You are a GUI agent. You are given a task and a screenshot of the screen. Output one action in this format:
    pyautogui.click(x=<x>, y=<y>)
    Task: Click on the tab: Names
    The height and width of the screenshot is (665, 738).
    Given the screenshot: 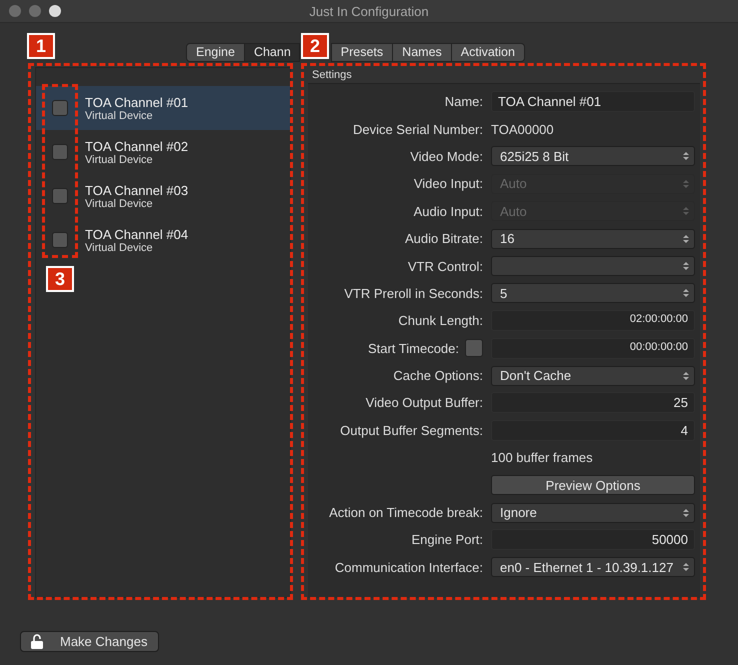 What is the action you would take?
    pyautogui.click(x=422, y=52)
    